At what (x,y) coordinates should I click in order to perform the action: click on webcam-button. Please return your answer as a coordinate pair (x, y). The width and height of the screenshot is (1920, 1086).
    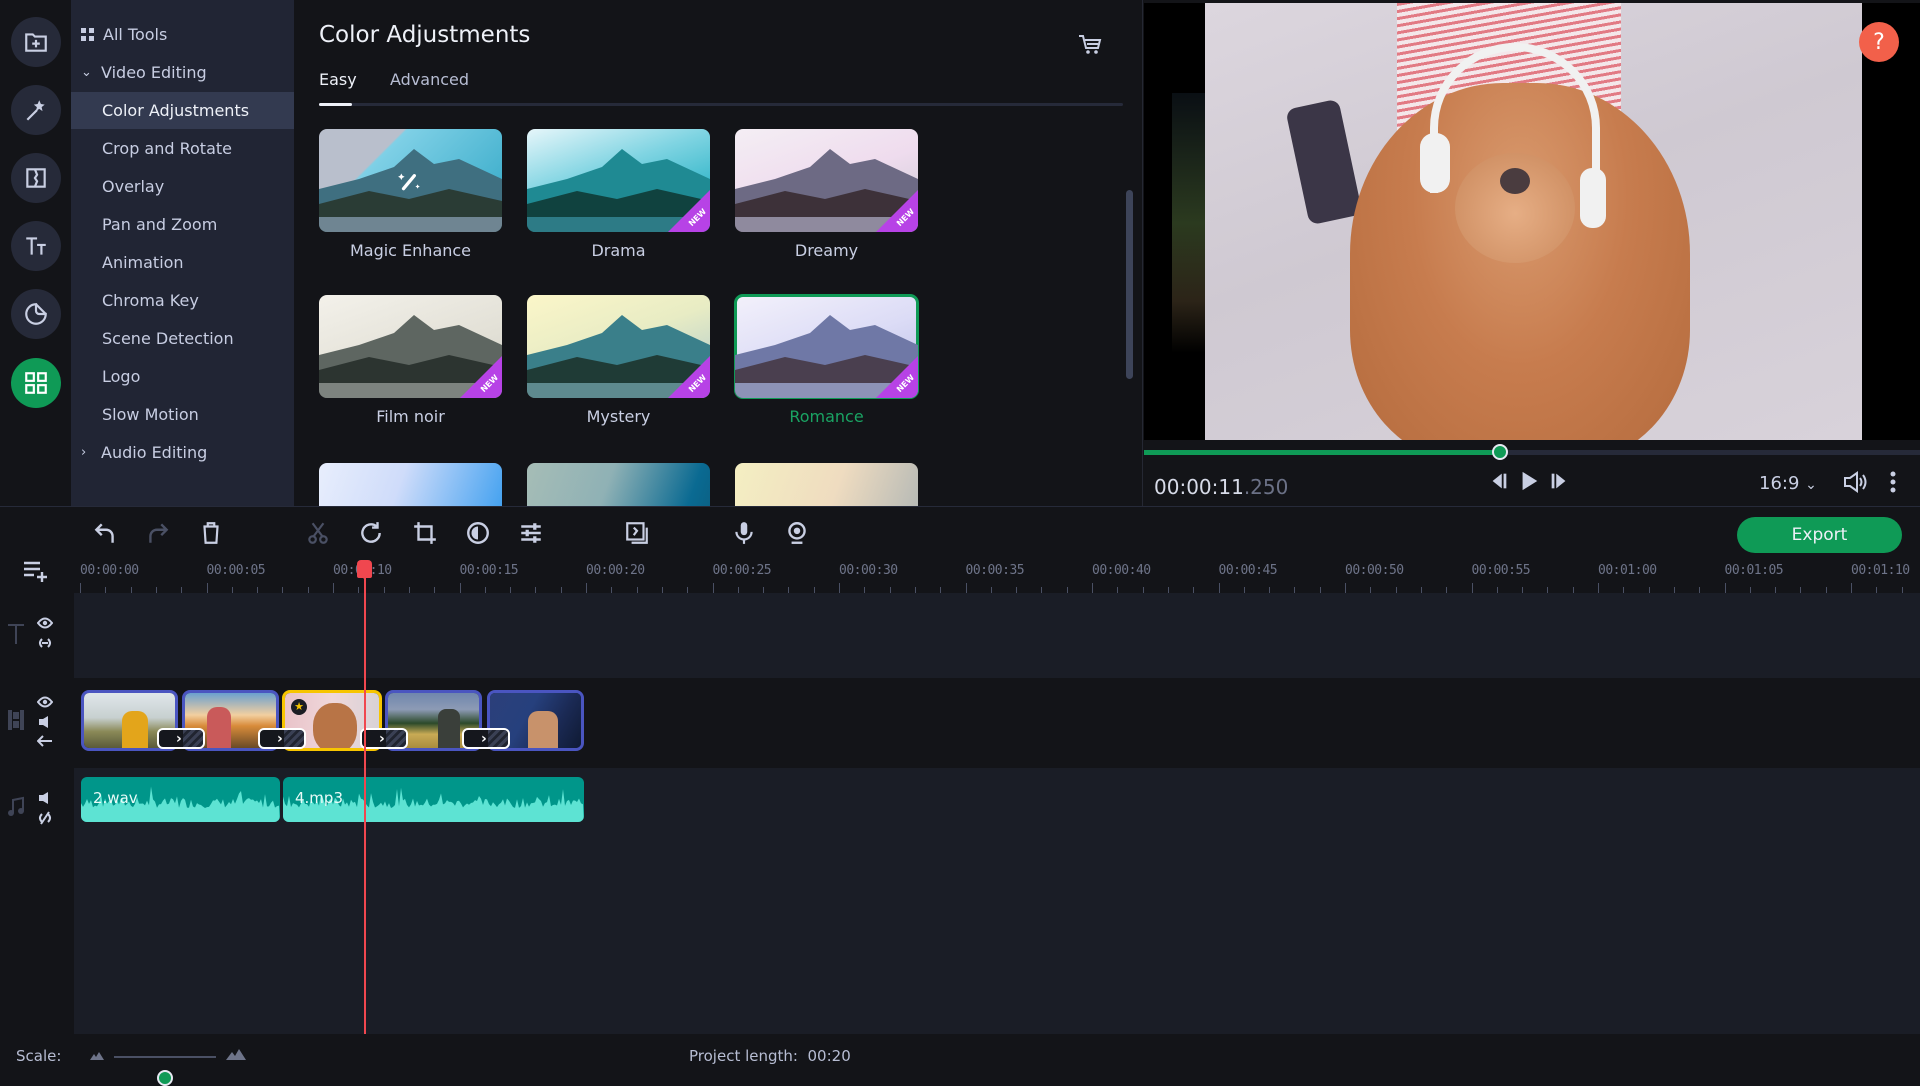
    Looking at the image, I should click on (797, 533).